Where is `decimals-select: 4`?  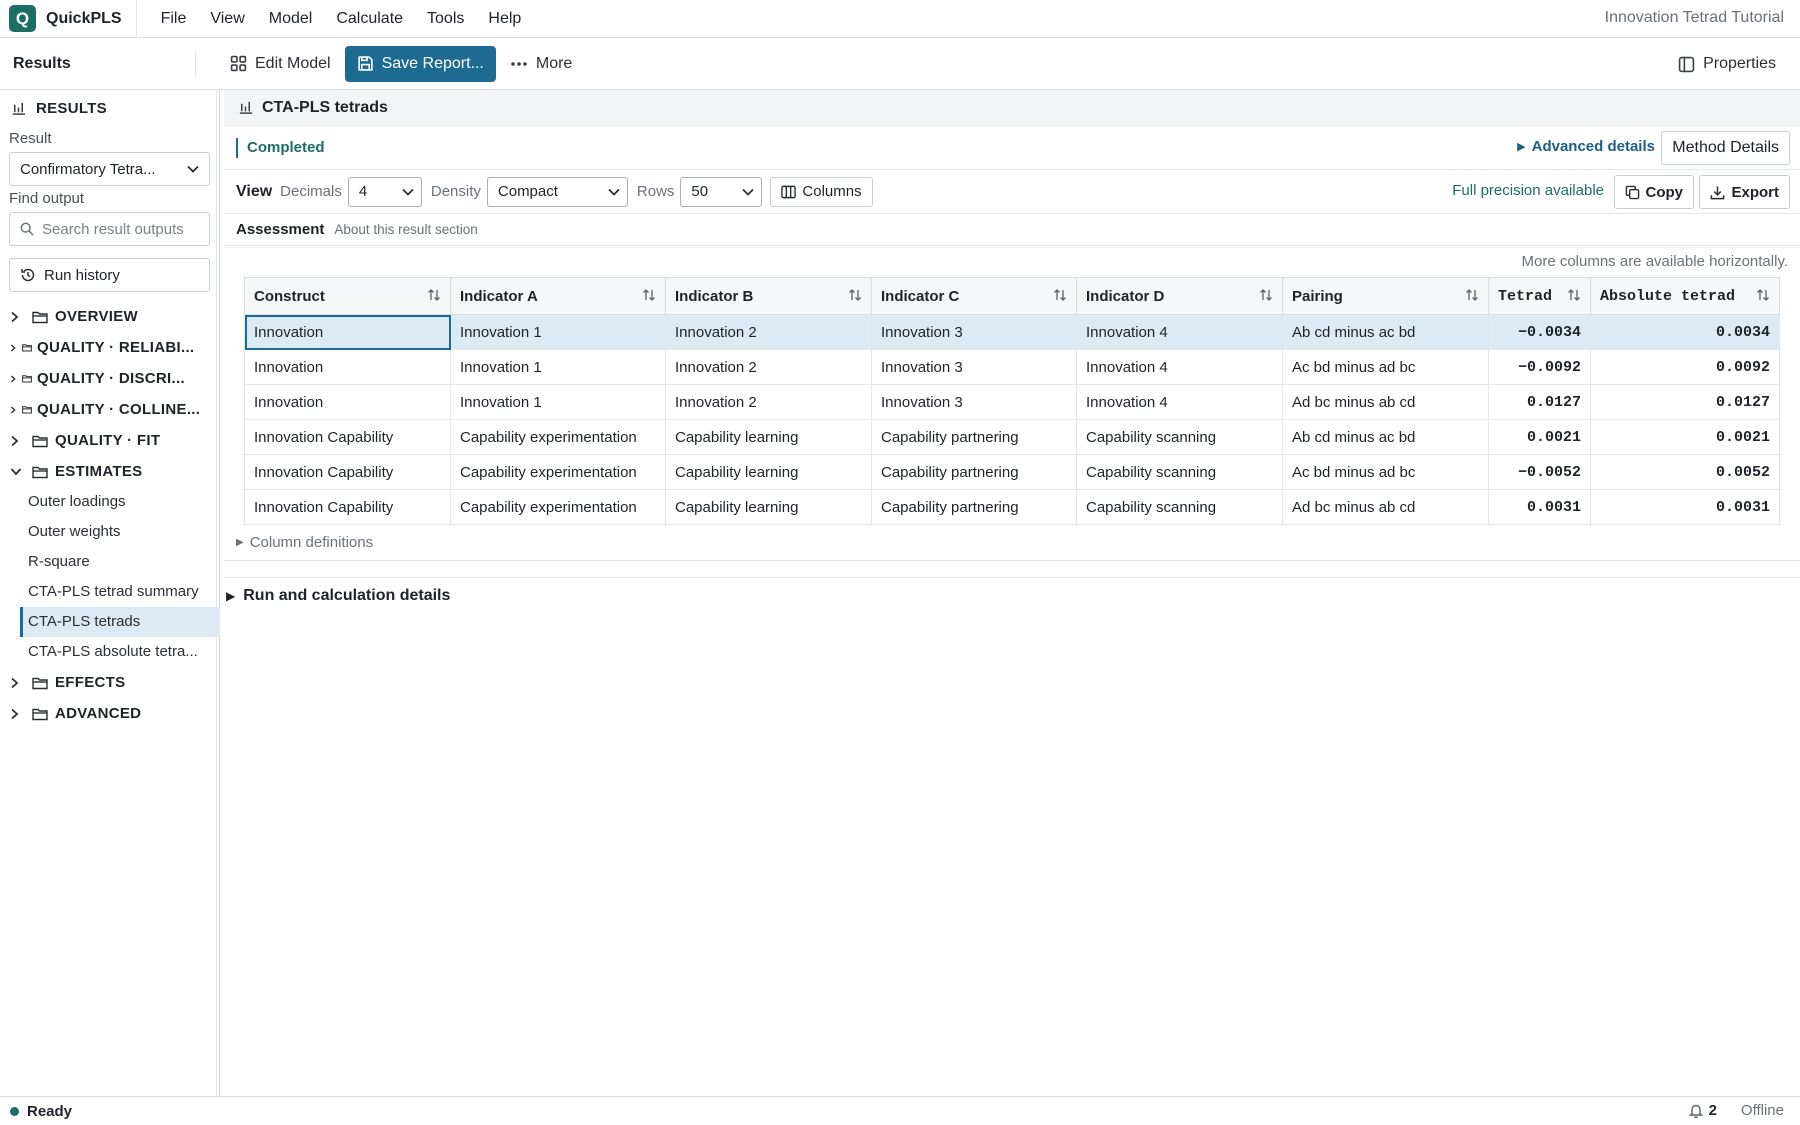
decimals-select: 4 is located at coordinates (384, 191).